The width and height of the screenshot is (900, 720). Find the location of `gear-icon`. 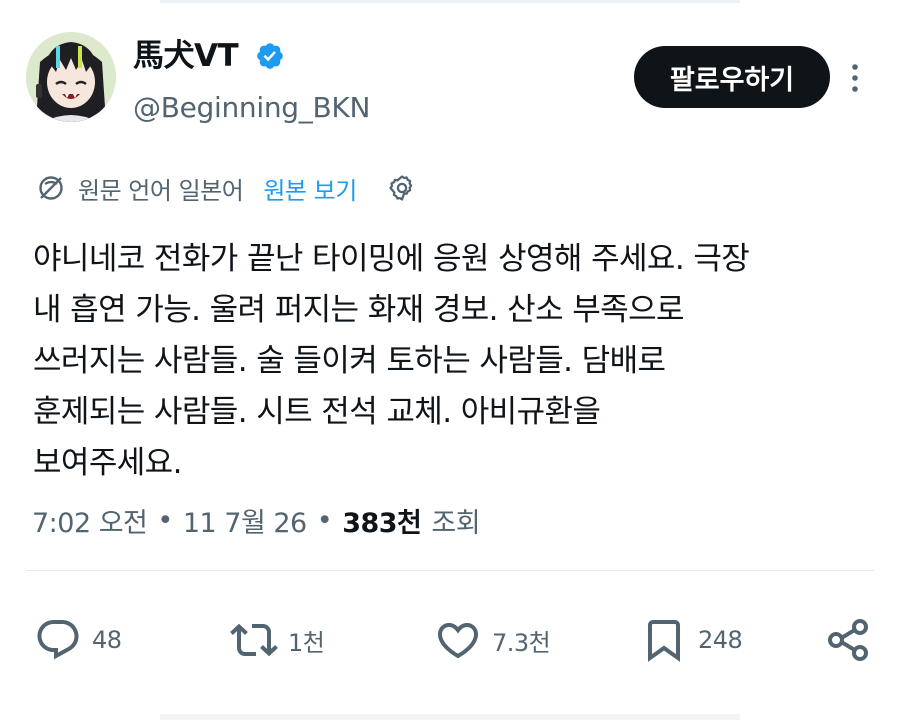

gear-icon is located at coordinates (402, 188).